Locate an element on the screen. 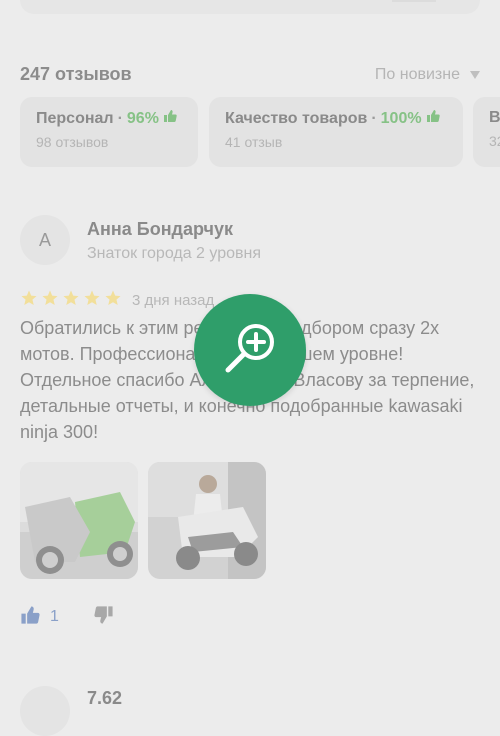 This screenshot has height=736, width=500. dislike-button is located at coordinates (104, 617).